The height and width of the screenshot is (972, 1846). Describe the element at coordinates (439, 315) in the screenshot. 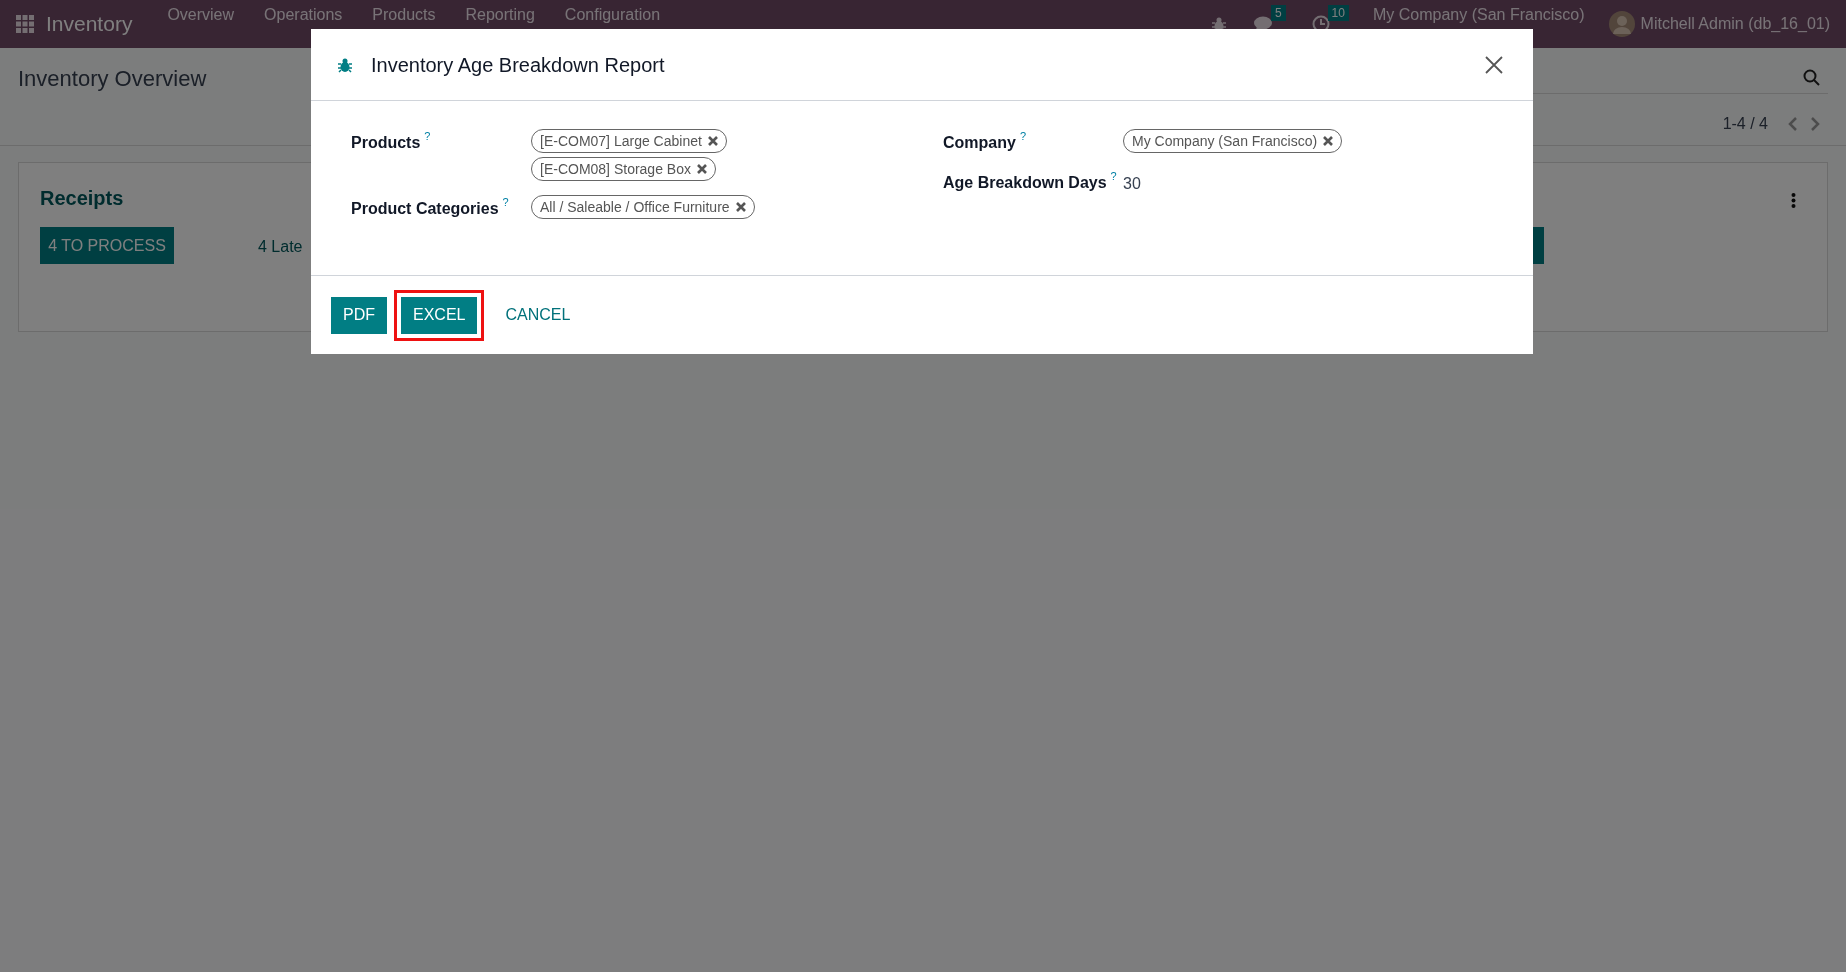

I see `export-button: EXCEL` at that location.